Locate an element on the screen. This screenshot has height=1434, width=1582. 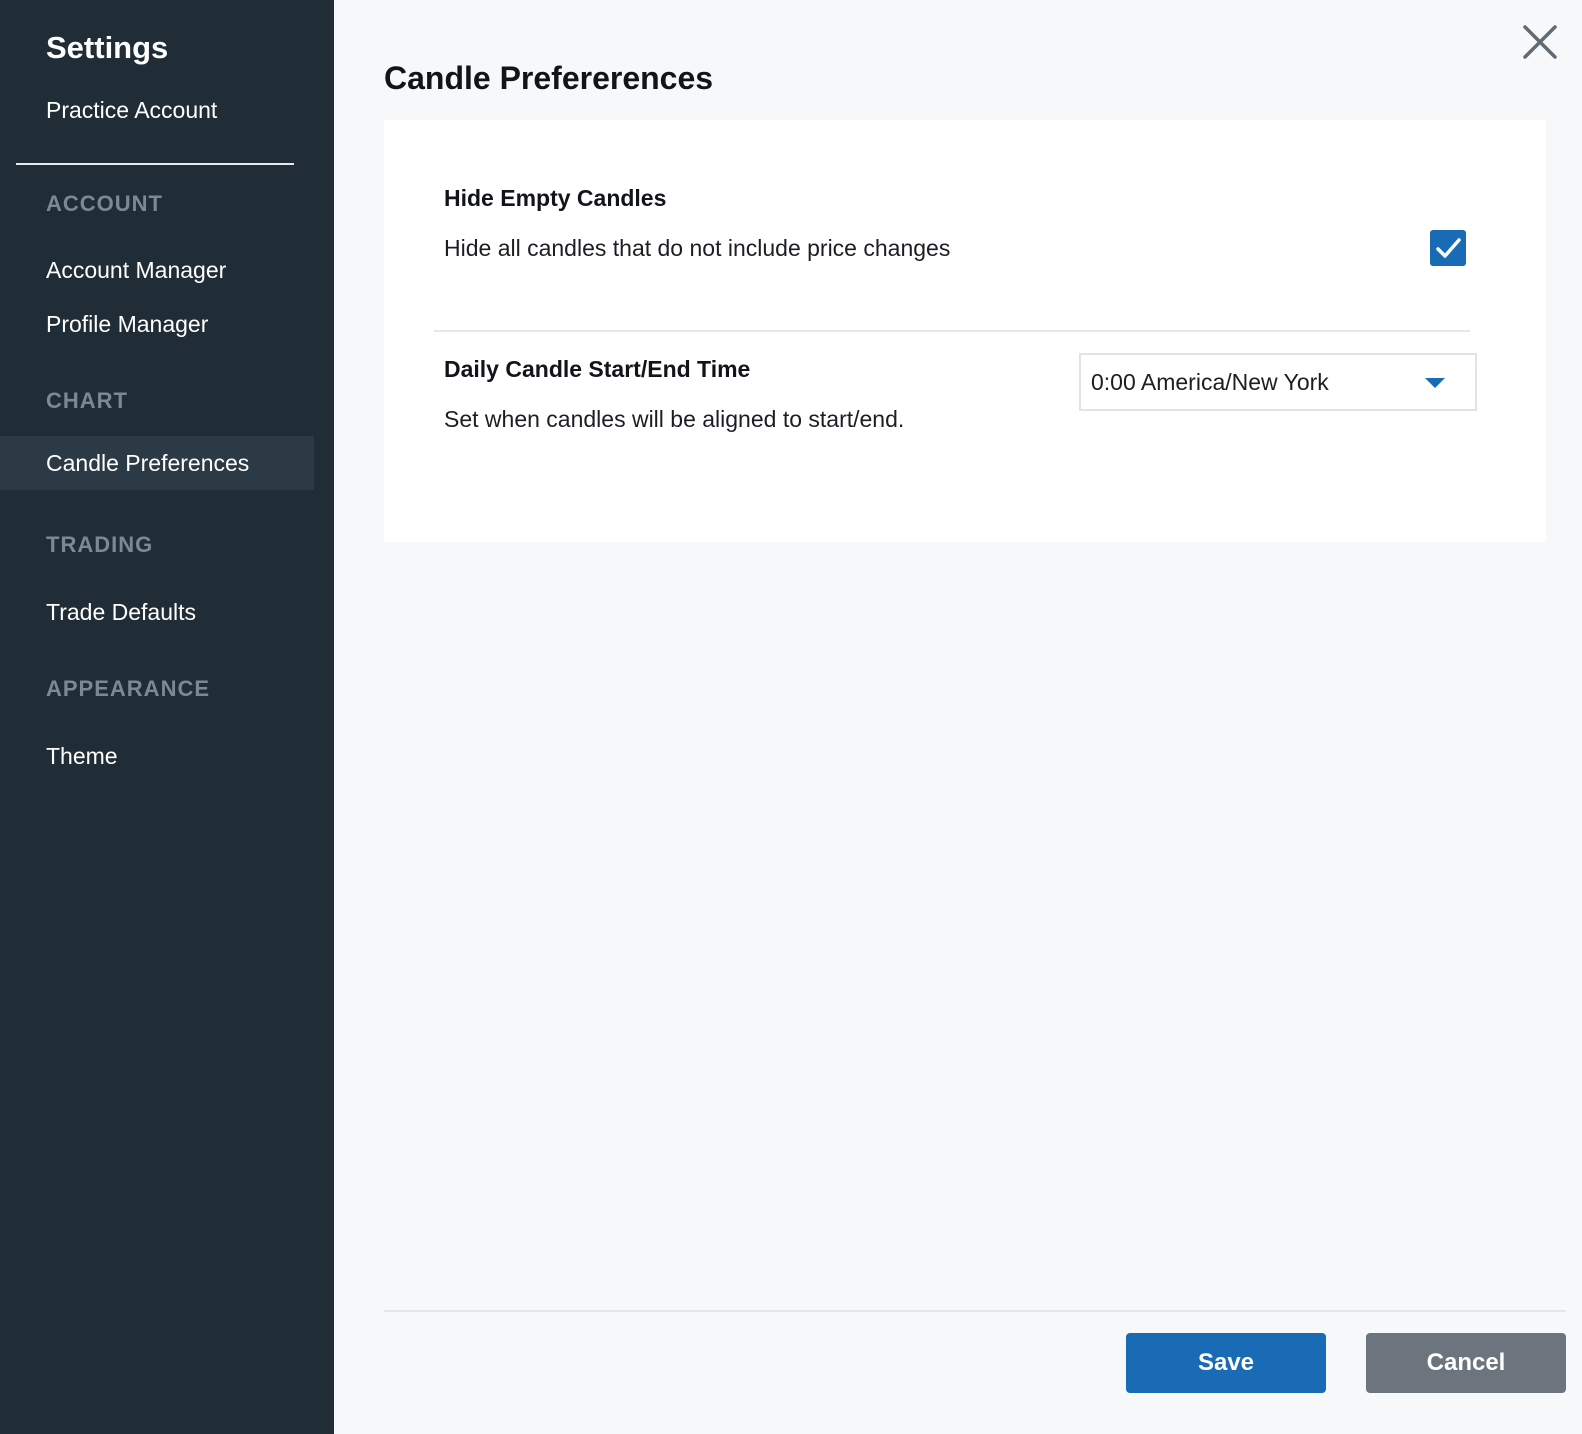
save-button: Save is located at coordinates (1226, 1363).